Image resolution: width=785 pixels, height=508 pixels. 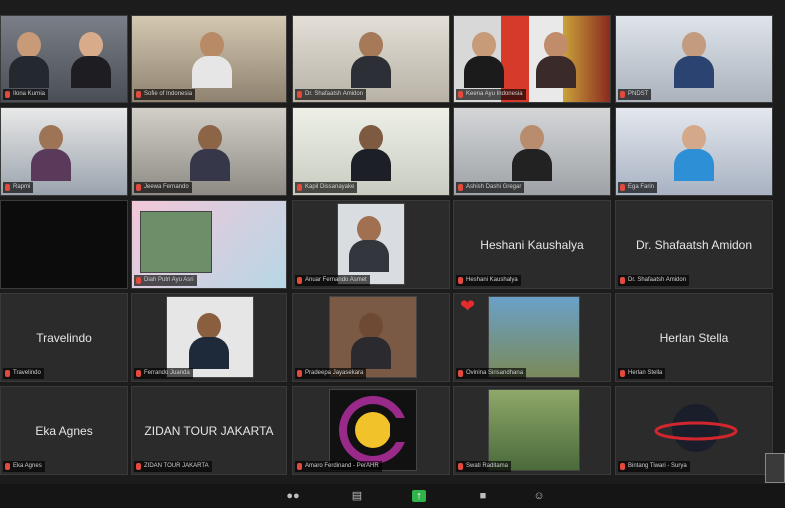 I want to click on participant-name: Pradeepa Jayasekara, so click(x=334, y=373).